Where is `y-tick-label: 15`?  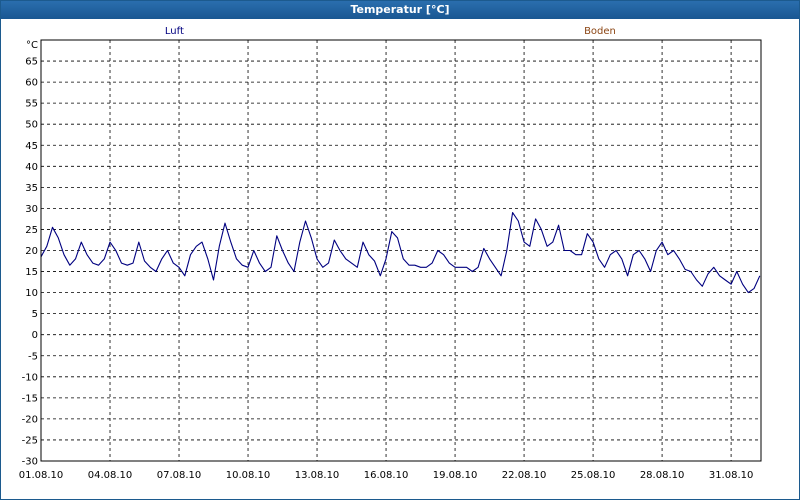 y-tick-label: 15 is located at coordinates (31, 272).